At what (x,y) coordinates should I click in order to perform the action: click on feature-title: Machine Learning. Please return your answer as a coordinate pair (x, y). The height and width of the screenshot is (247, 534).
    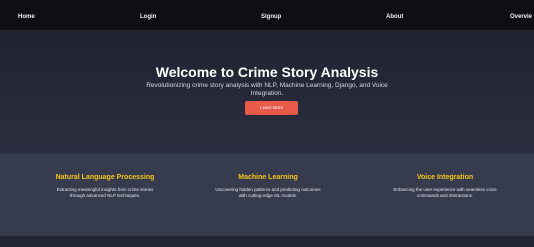
    Looking at the image, I should click on (268, 177).